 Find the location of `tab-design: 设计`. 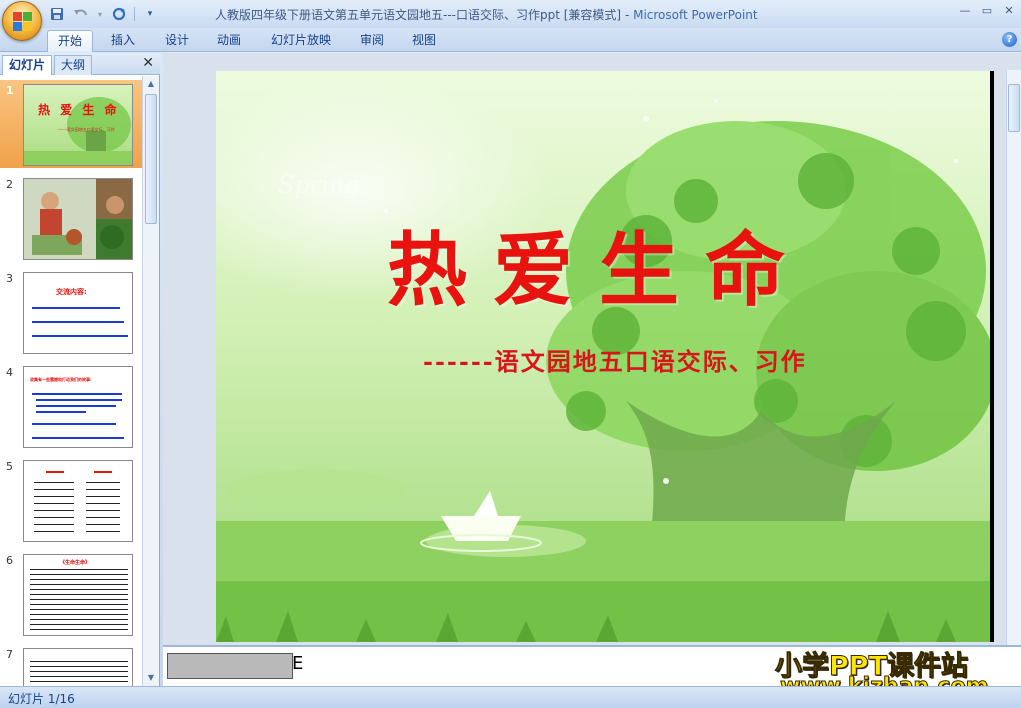

tab-design: 设计 is located at coordinates (177, 41).